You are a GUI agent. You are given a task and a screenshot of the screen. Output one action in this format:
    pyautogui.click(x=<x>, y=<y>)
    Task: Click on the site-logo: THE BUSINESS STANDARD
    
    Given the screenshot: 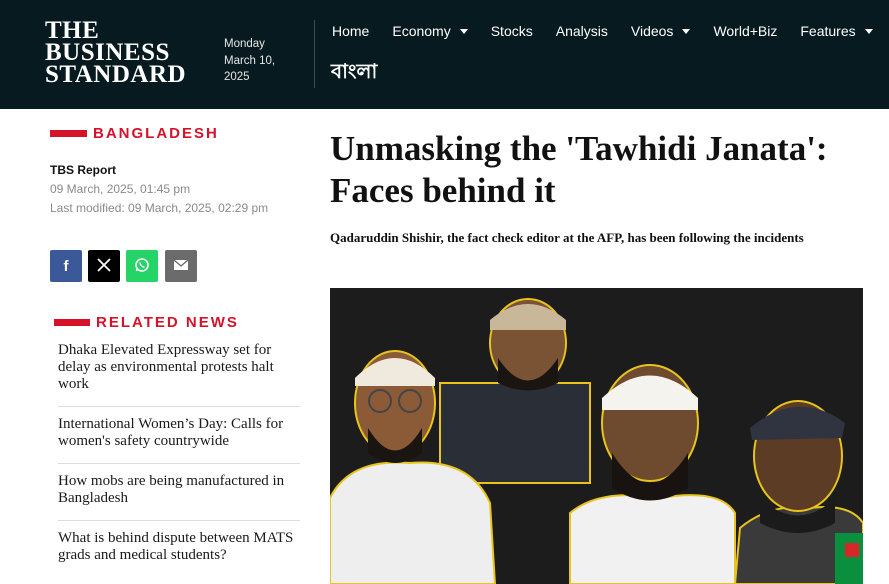 What is the action you would take?
    pyautogui.click(x=116, y=53)
    